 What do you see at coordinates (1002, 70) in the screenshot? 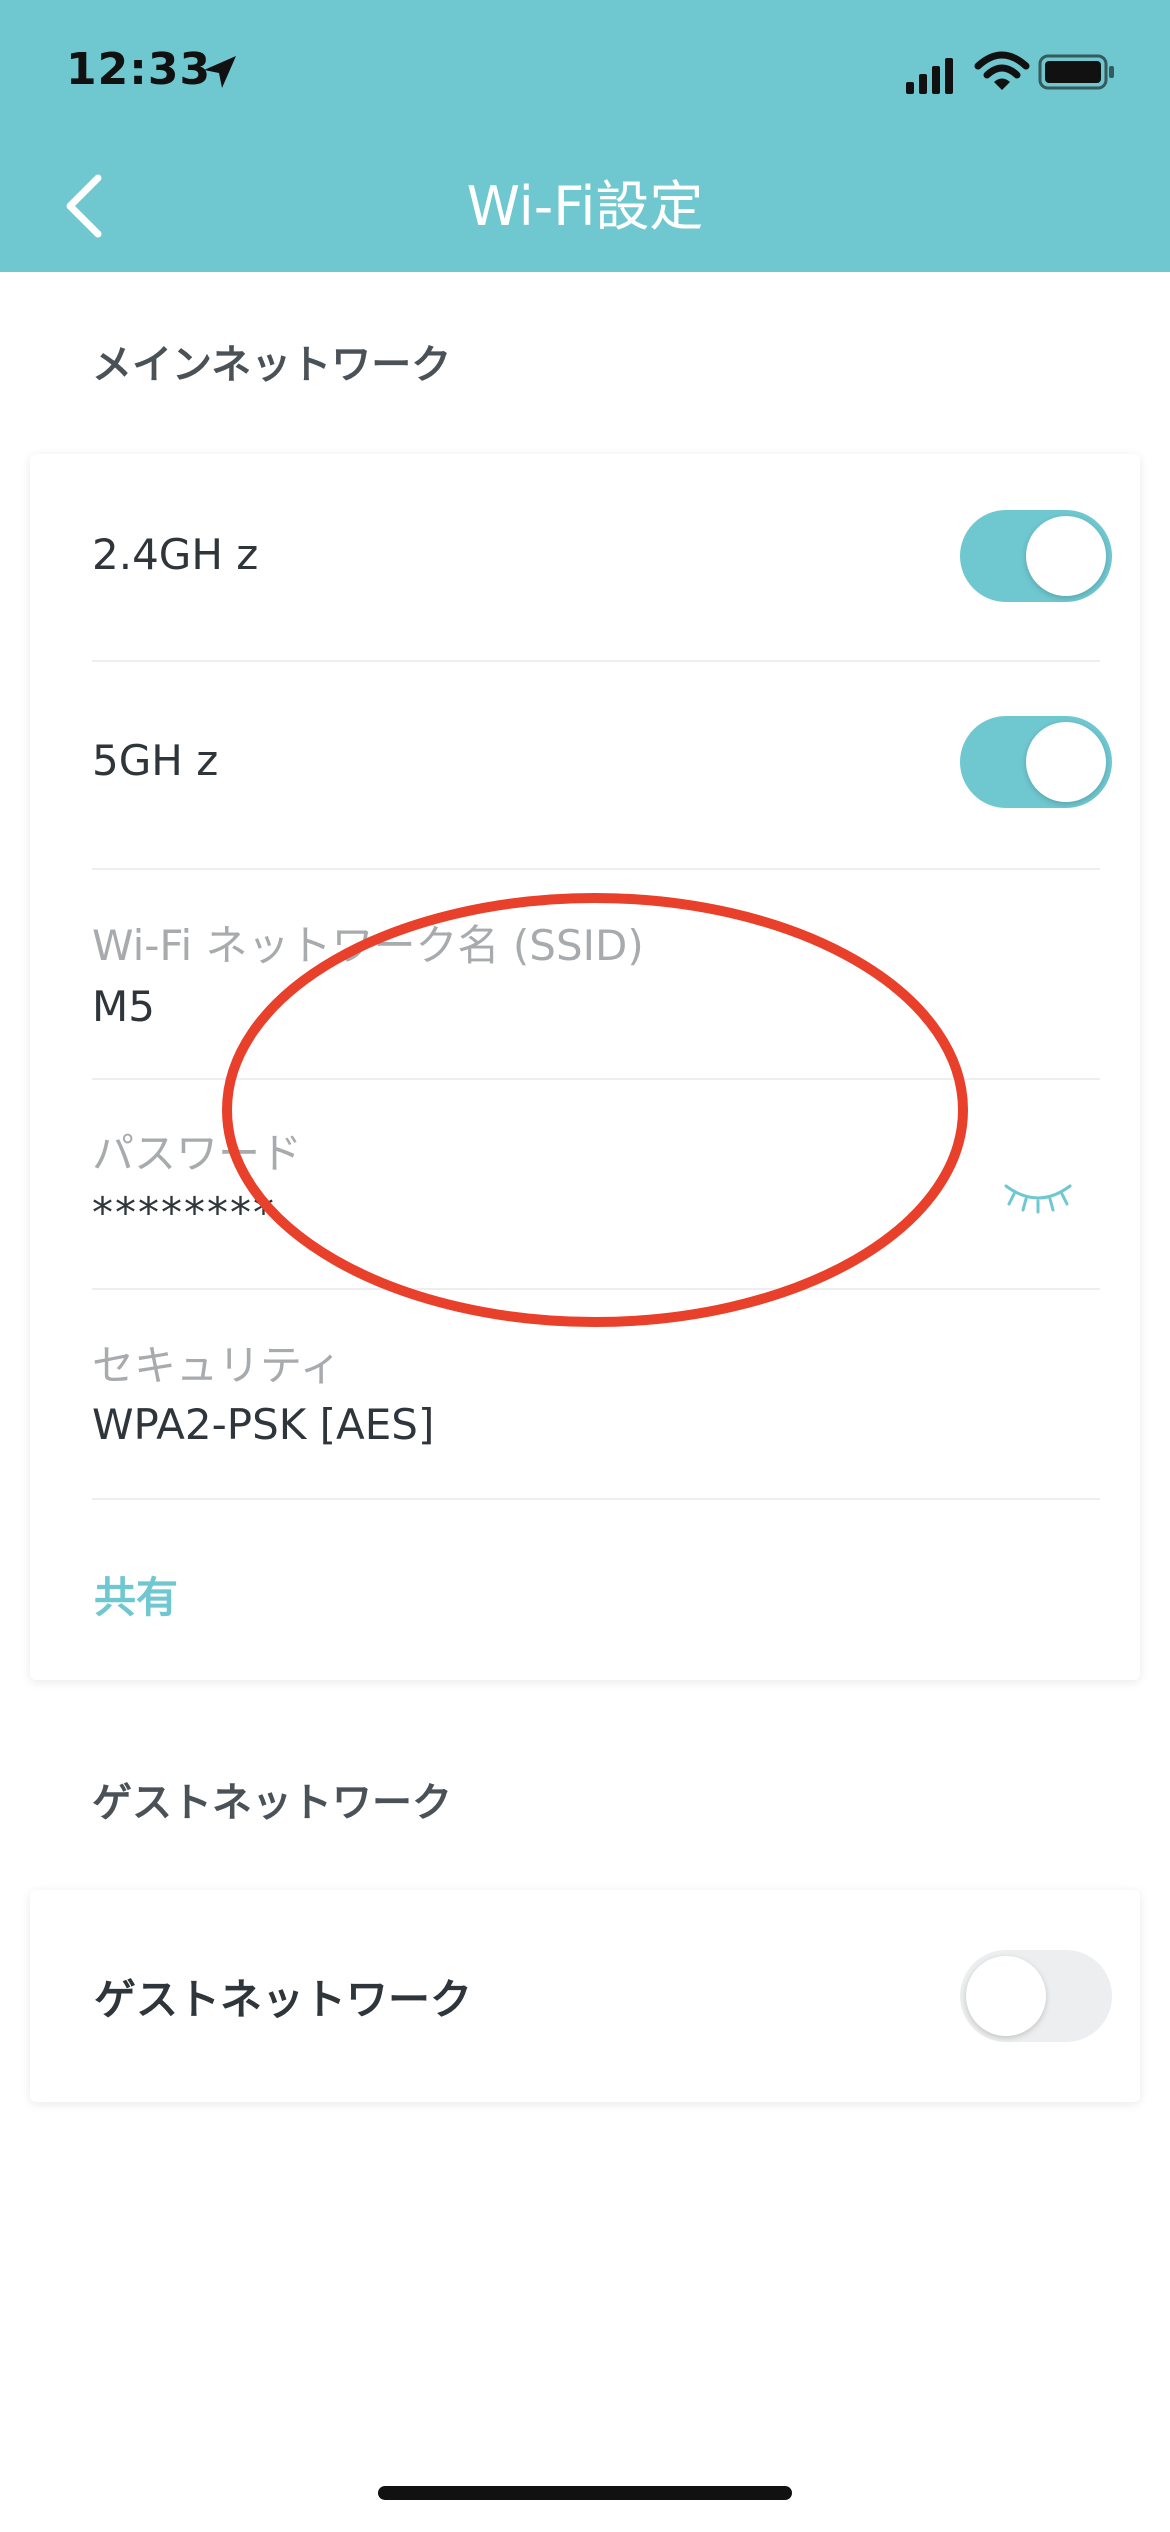
I see `wifi-icon` at bounding box center [1002, 70].